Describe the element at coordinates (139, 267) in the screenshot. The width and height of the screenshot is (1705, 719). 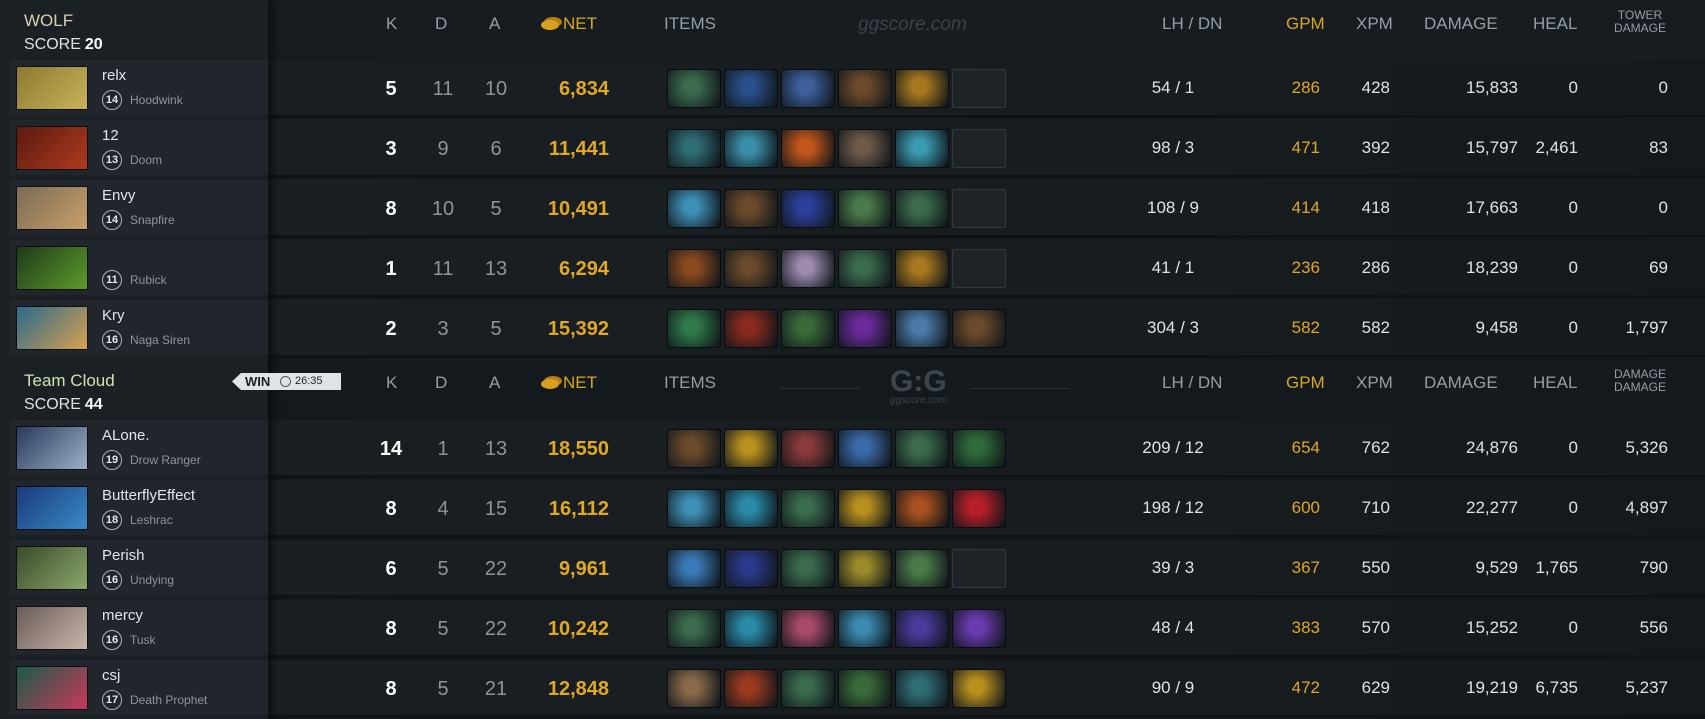
I see `player-card: 11 Rubick` at that location.